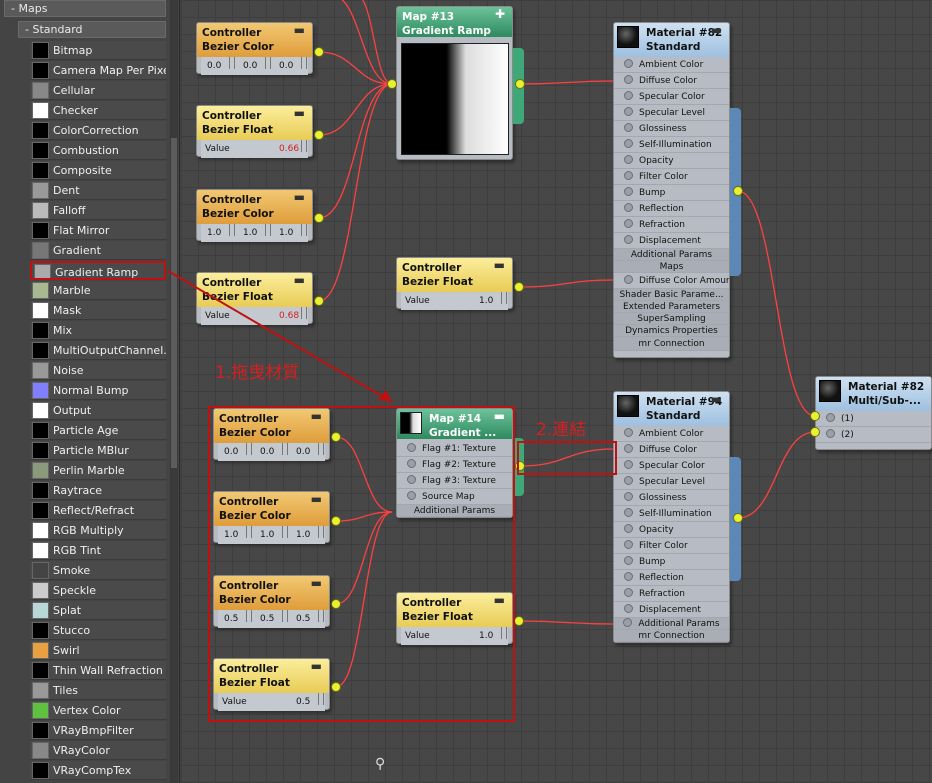  What do you see at coordinates (286, 66) in the screenshot?
I see `value-b: 0.0` at bounding box center [286, 66].